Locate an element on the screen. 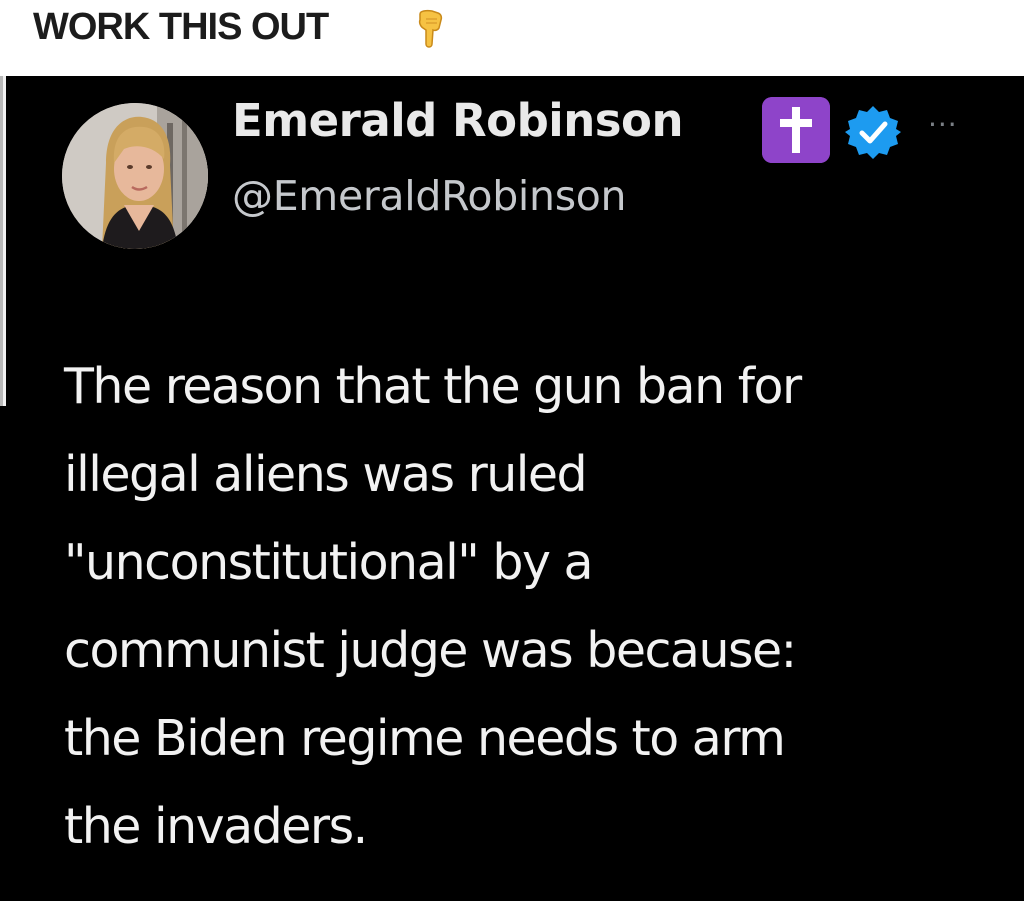  author-handle: @EmeraldRobinson is located at coordinates (429, 196).